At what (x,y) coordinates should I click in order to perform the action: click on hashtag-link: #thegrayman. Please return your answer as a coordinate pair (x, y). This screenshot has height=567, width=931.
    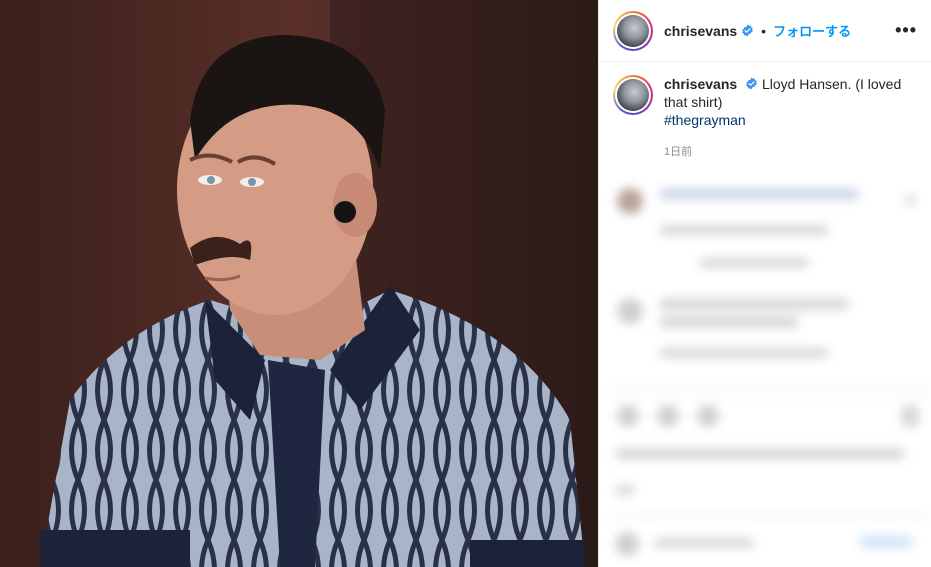
    Looking at the image, I should click on (787, 120).